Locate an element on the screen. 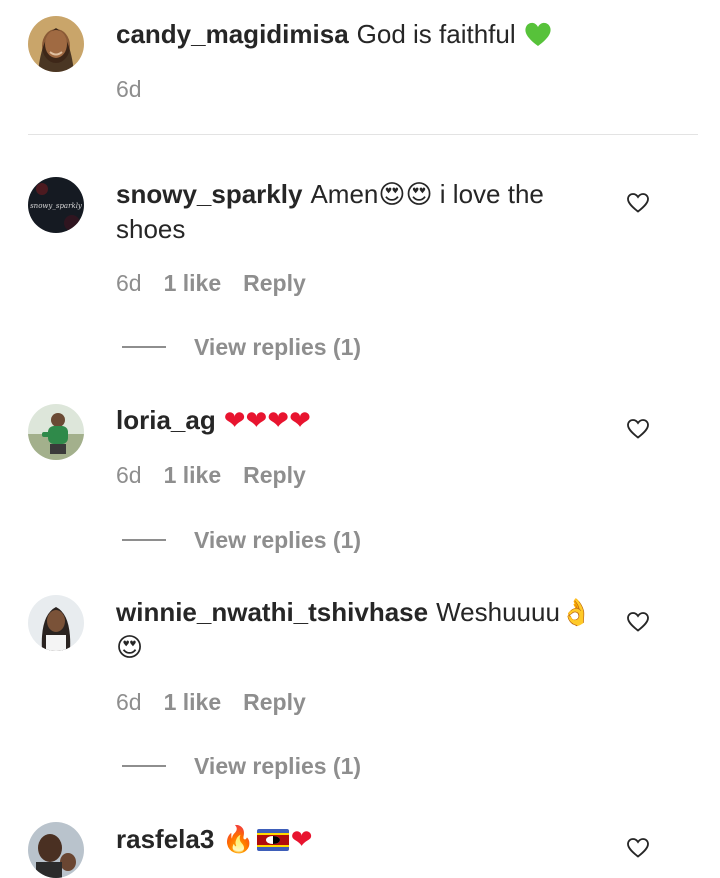  eswatini-flag-icon is located at coordinates (272, 840).